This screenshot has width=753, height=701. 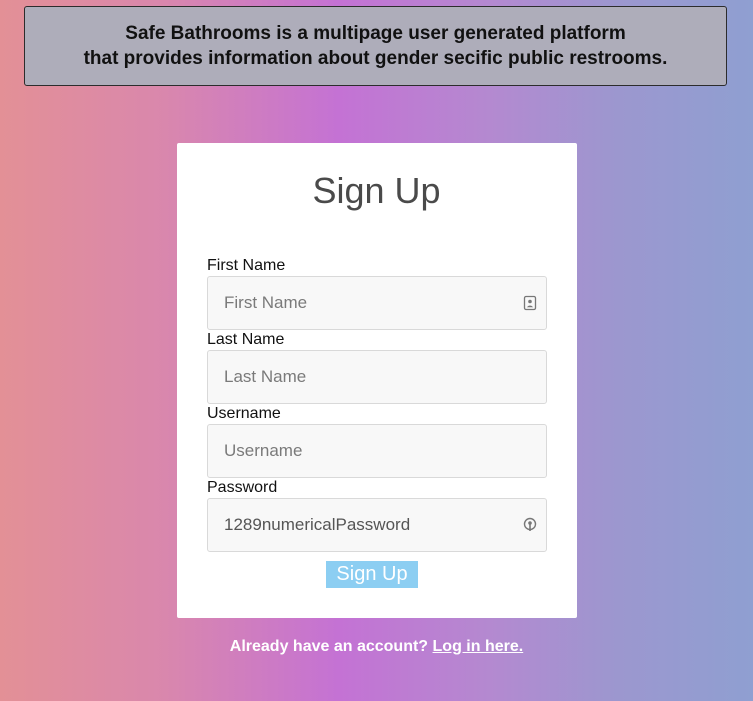 I want to click on login-prompt: Already have an account? Log in here., so click(x=376, y=647).